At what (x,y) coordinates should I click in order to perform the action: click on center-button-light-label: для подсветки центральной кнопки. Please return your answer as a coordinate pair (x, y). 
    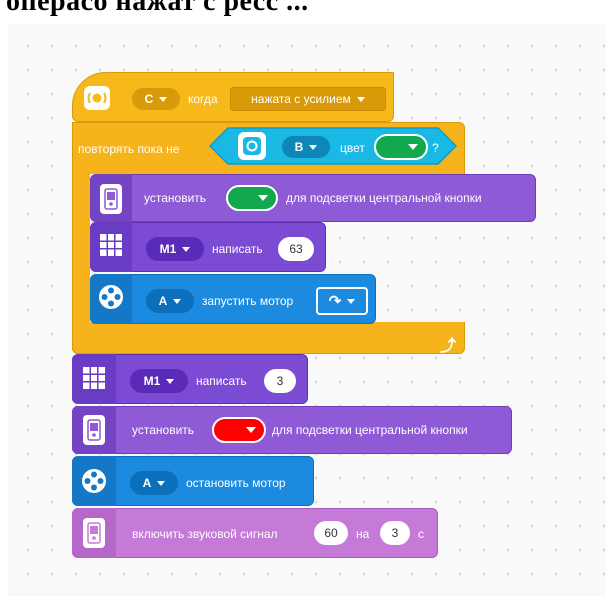
    Looking at the image, I should click on (384, 198).